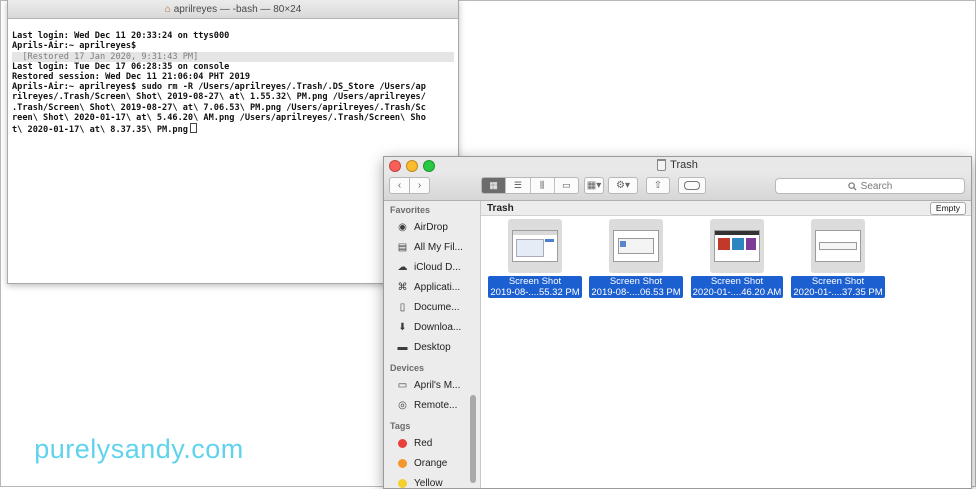  I want to click on yellow-tag-dot, so click(402, 483).